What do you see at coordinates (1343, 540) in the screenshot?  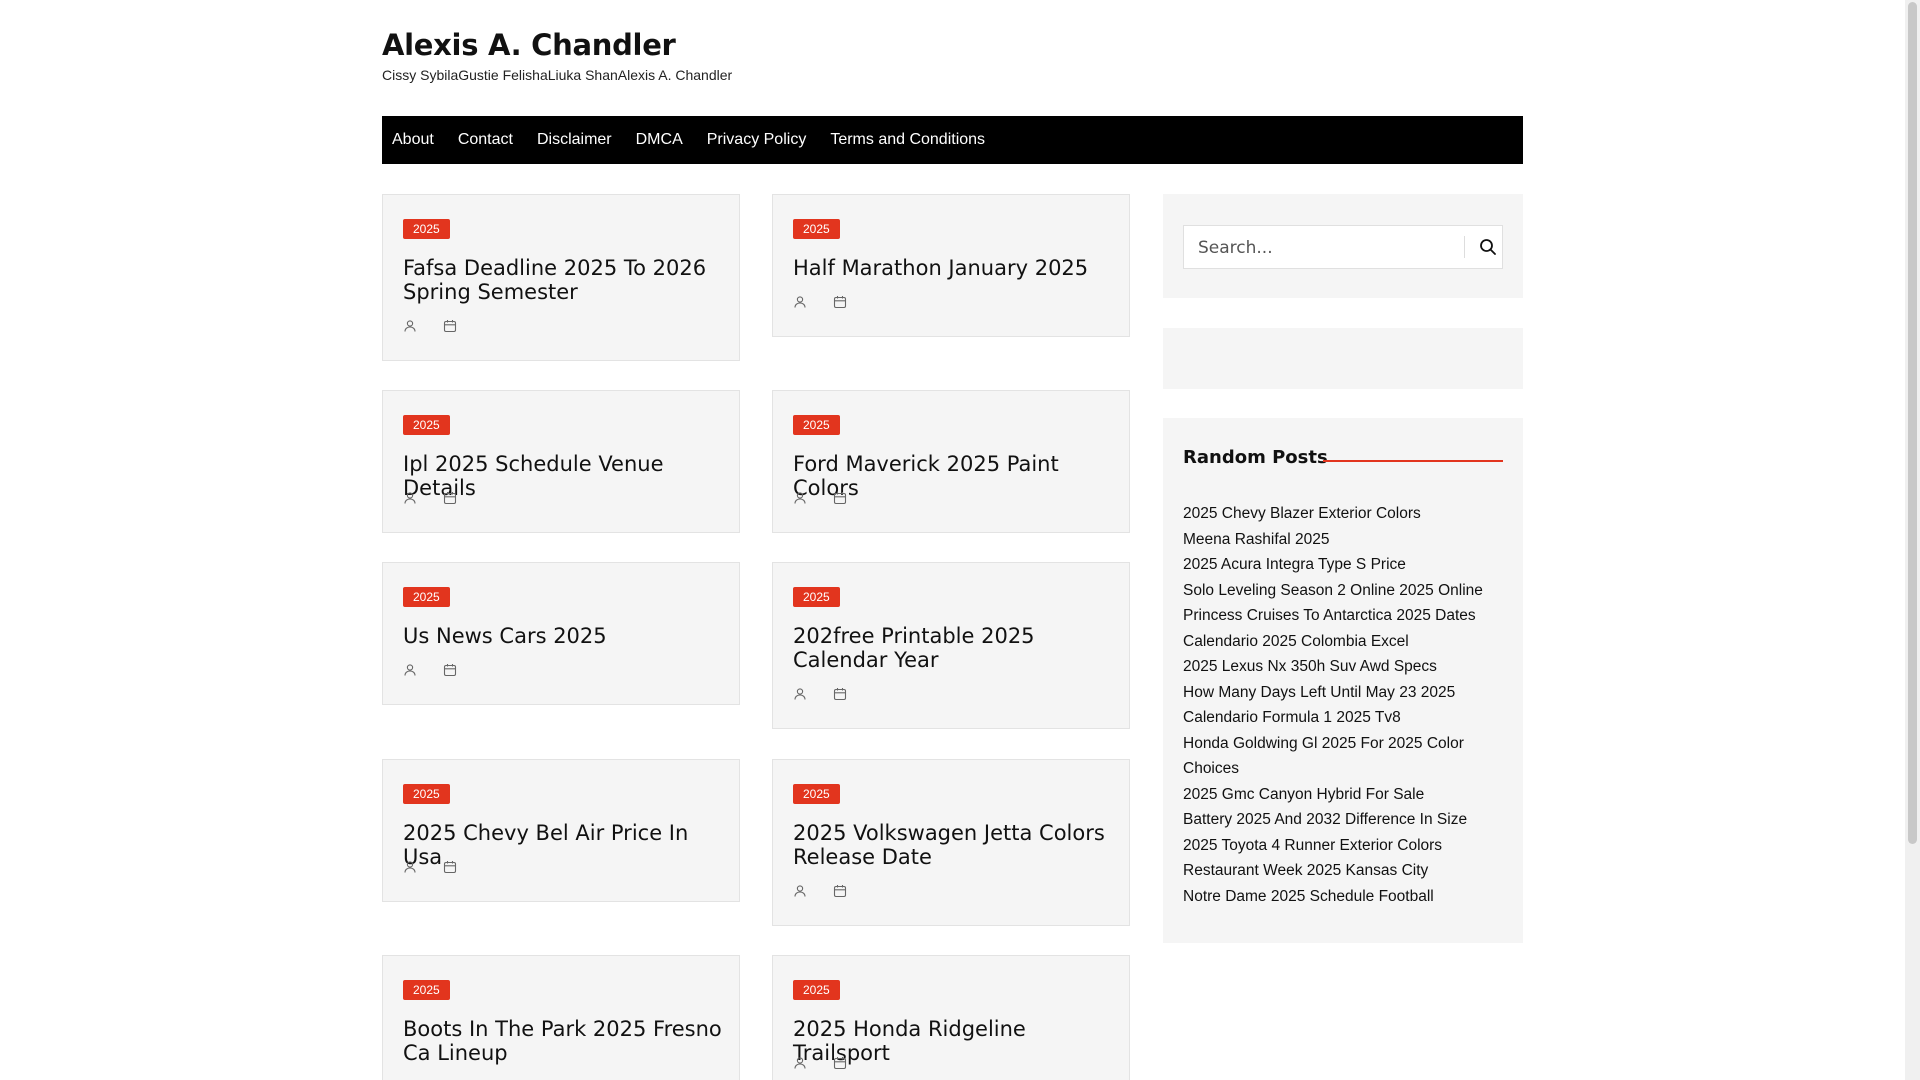 I see `list-item: Meena Rashifal 2025` at bounding box center [1343, 540].